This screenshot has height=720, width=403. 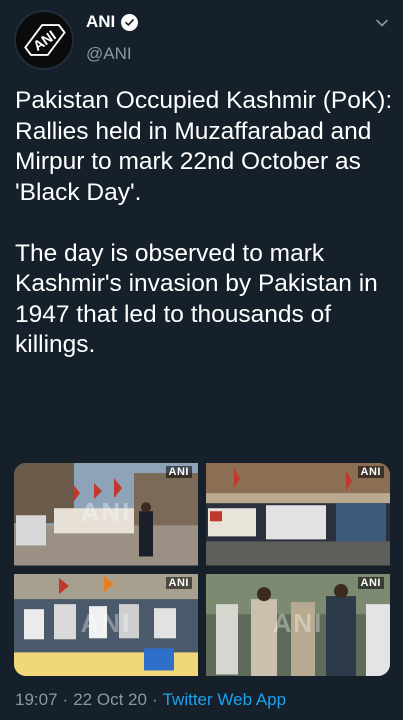 I want to click on chevron-down-icon, so click(x=382, y=23).